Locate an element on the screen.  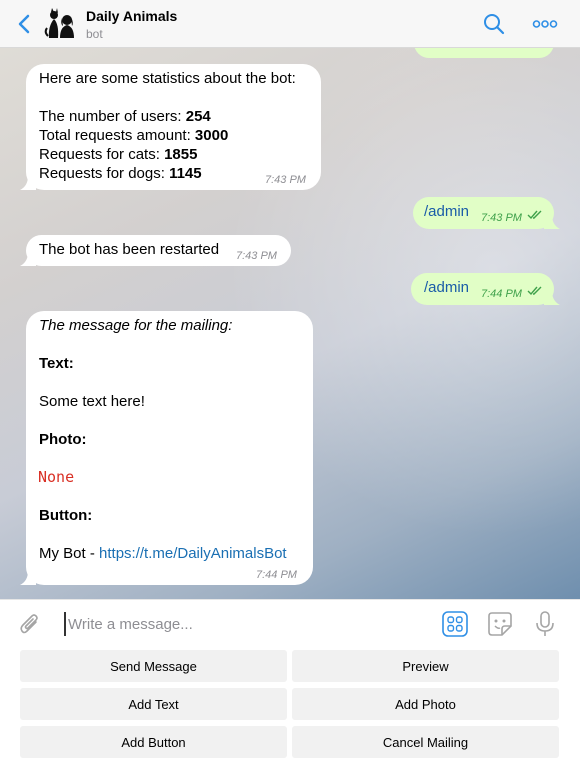
sticker-icon is located at coordinates (500, 624).